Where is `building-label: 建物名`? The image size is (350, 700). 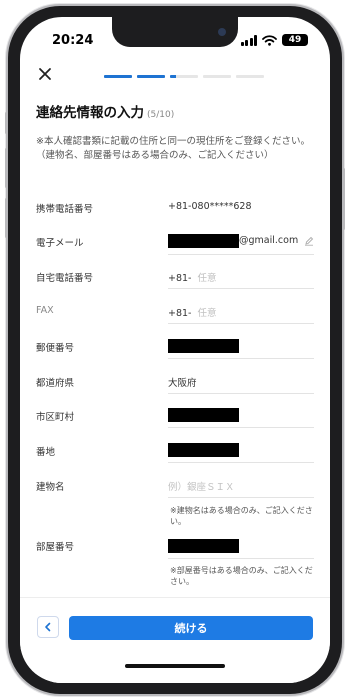
building-label: 建物名 is located at coordinates (50, 487).